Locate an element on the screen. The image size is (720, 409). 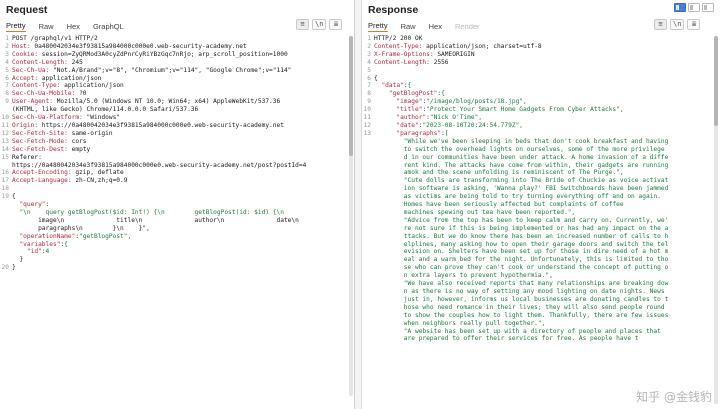
response-line-text: "data":{ is located at coordinates (396, 86).